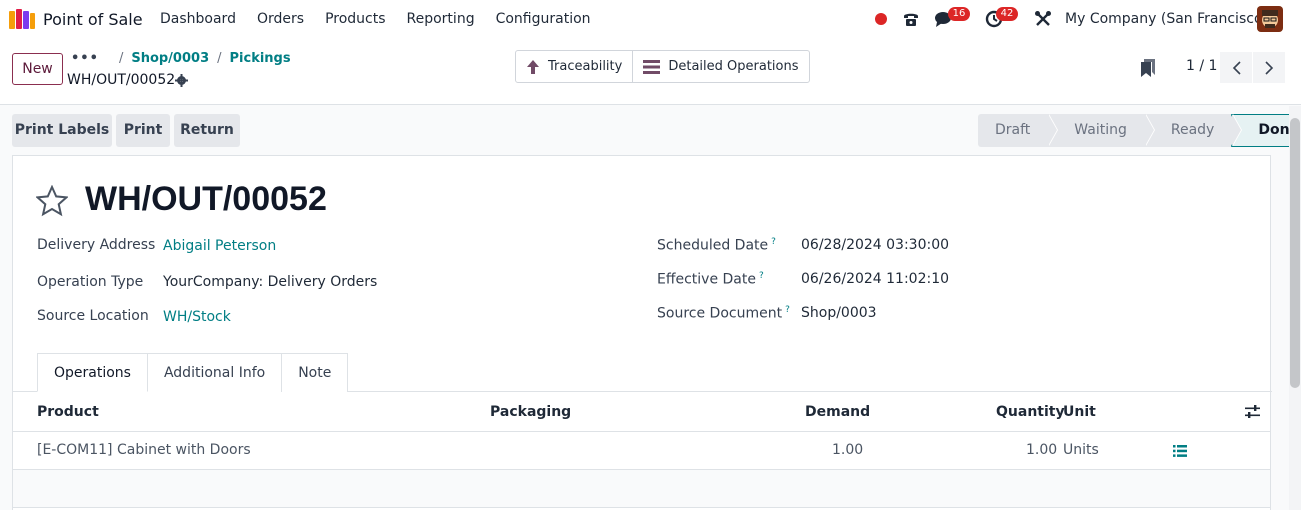 This screenshot has height=510, width=1301. I want to click on pager-previous-button, so click(1236, 67).